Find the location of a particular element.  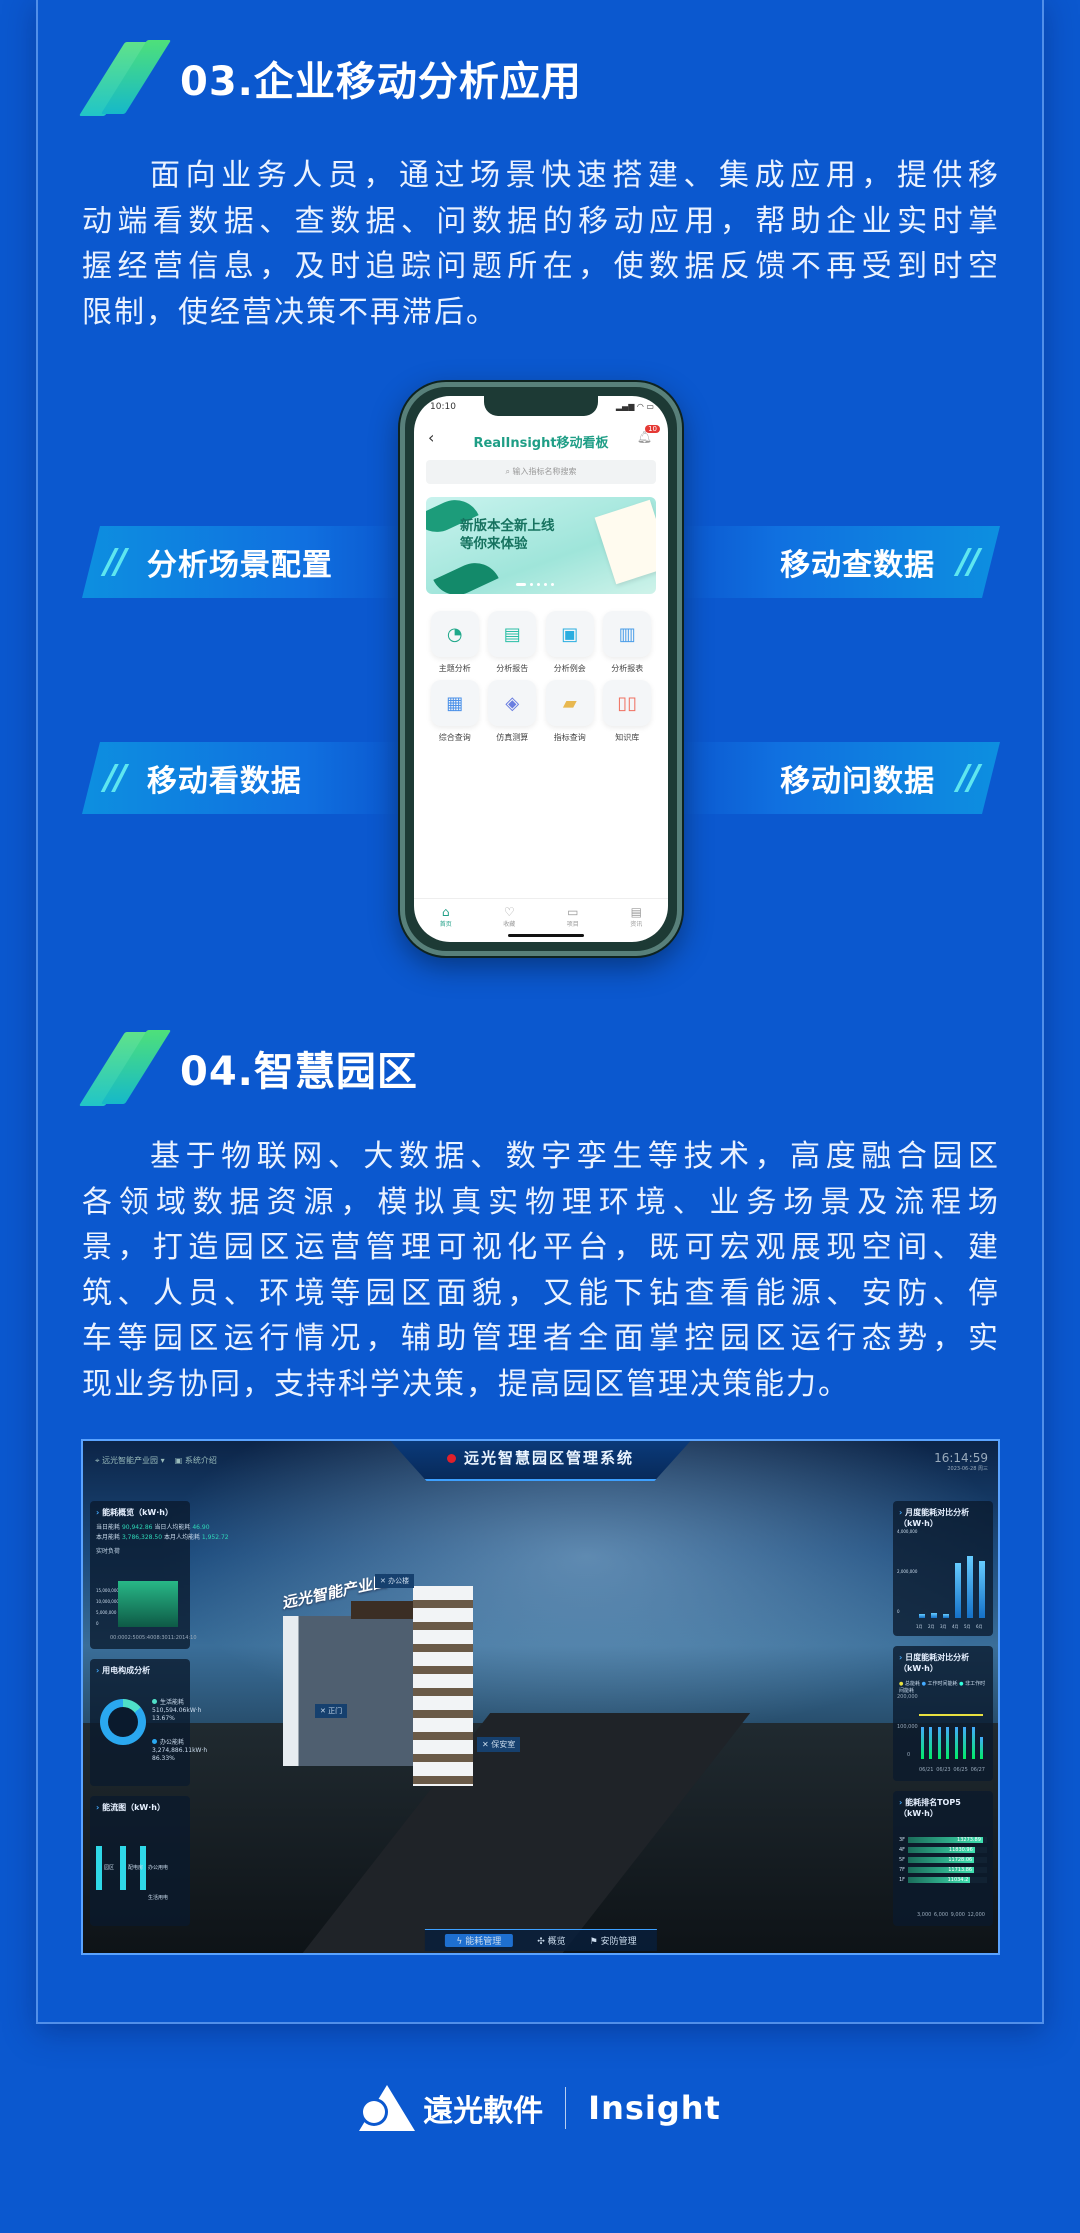

folder-search-icon: ▰ is located at coordinates (569, 703).